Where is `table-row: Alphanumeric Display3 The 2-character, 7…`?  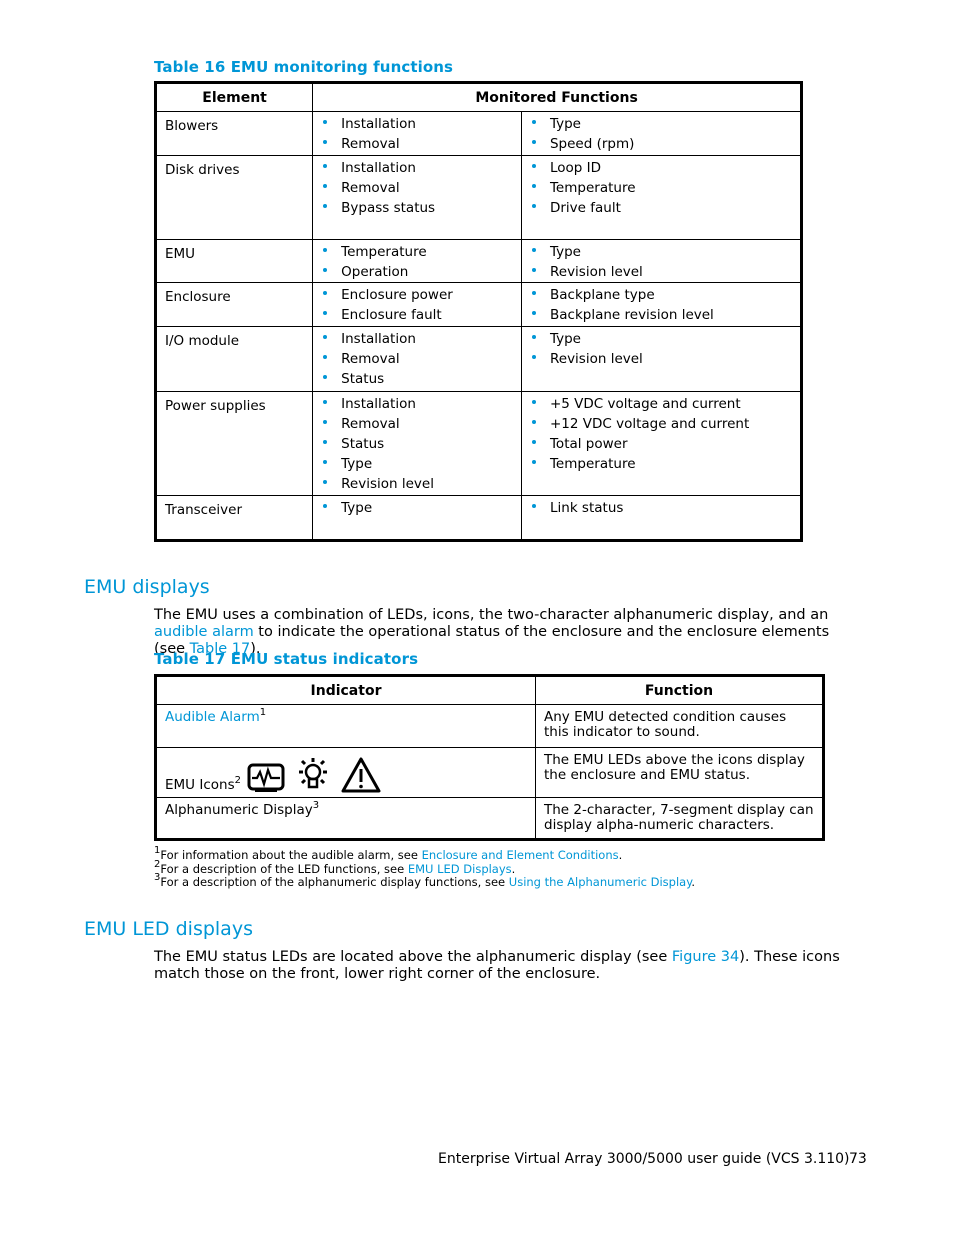 table-row: Alphanumeric Display3 The 2-character, 7… is located at coordinates (489, 818).